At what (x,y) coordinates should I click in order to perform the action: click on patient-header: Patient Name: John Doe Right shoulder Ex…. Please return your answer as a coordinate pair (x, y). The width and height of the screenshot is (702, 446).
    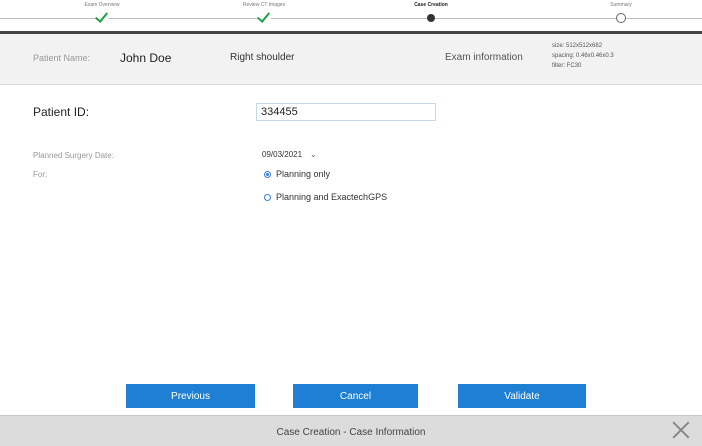
    Looking at the image, I should click on (351, 59).